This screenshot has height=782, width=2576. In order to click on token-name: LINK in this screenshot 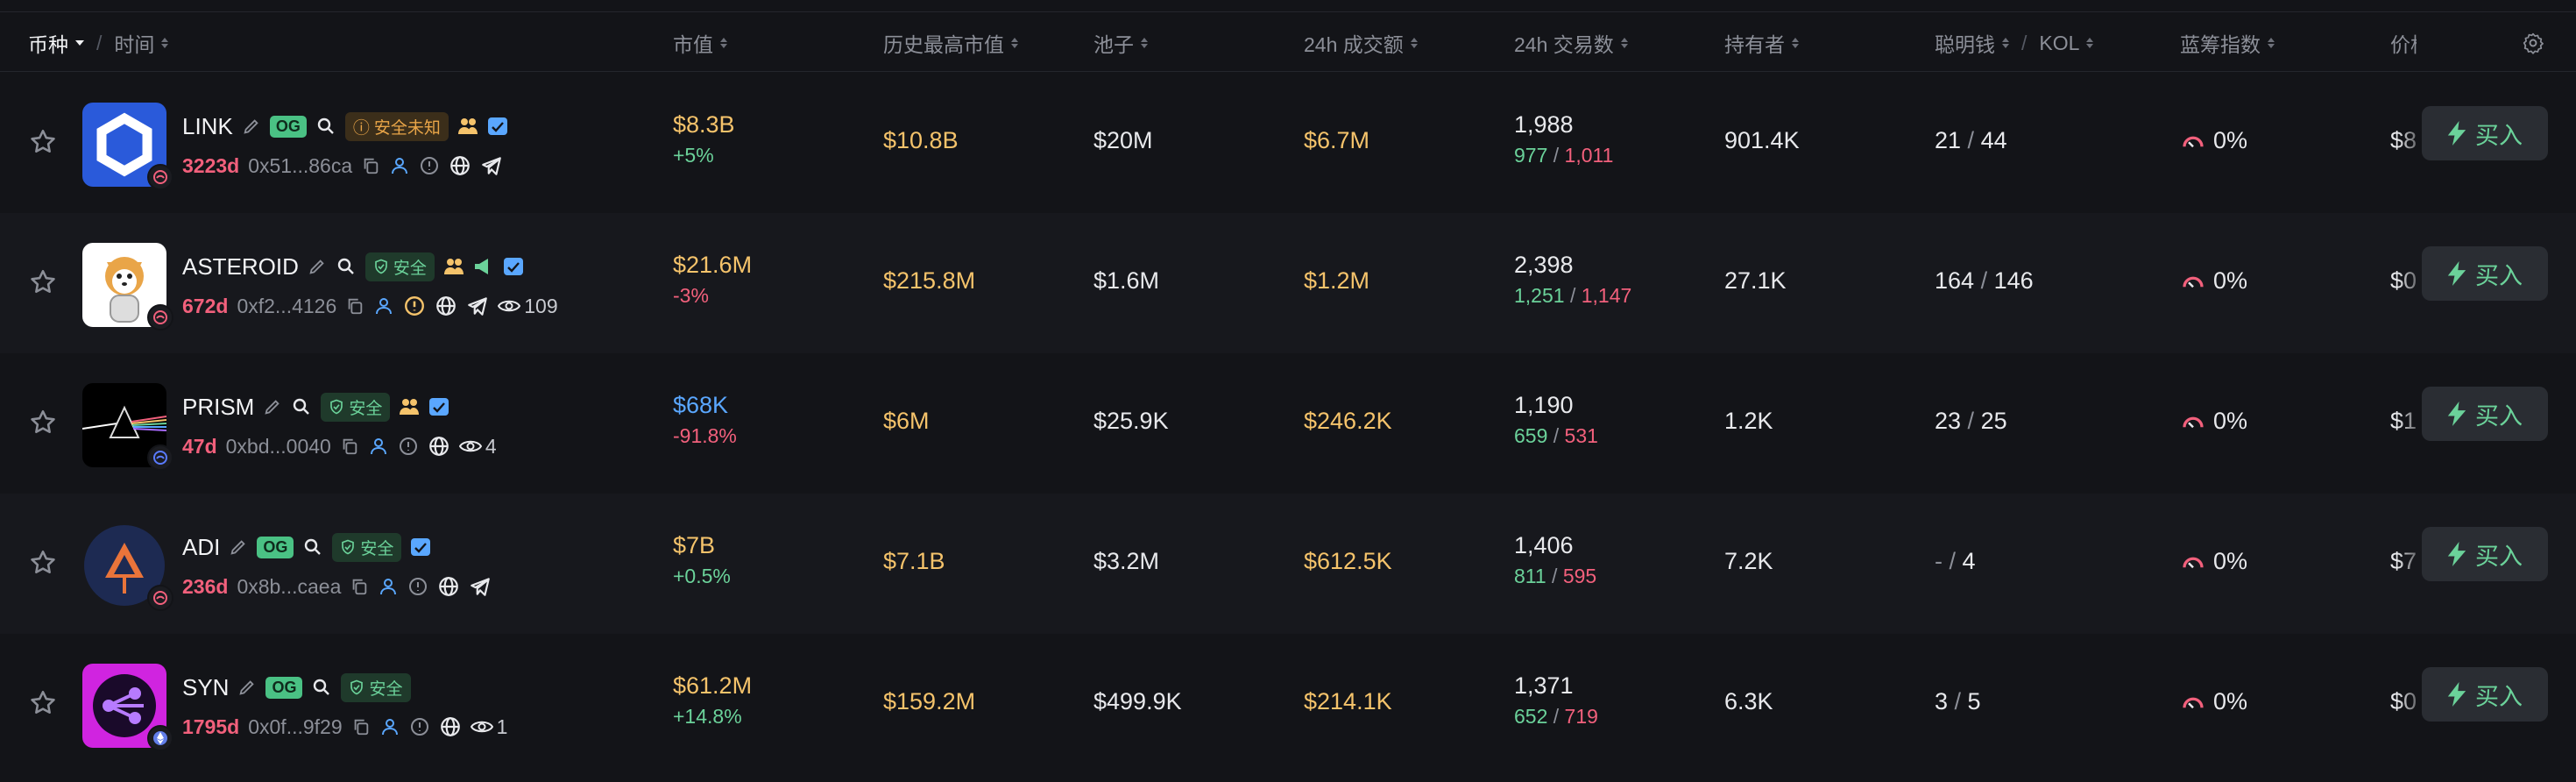, I will do `click(207, 127)`.